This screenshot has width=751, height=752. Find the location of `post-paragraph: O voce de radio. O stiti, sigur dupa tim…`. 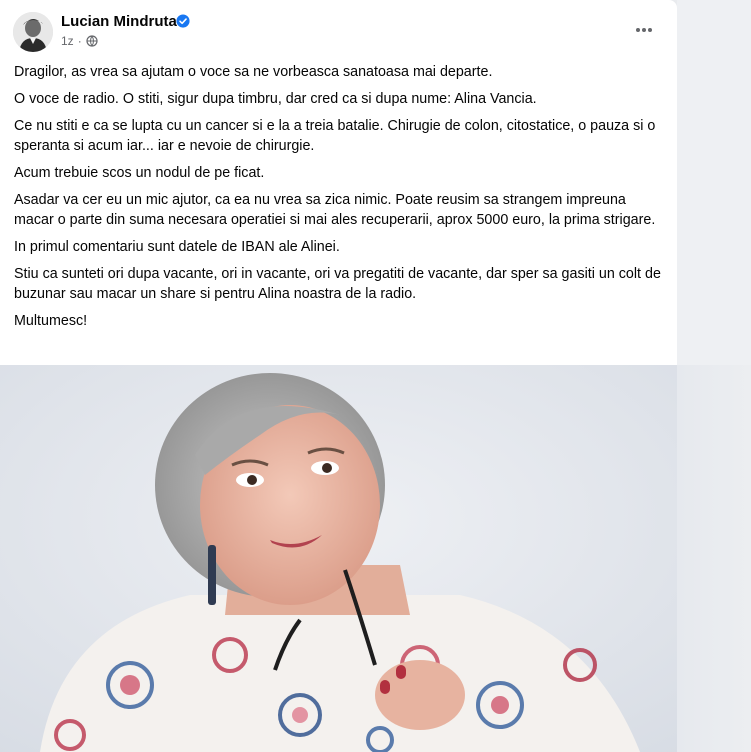

post-paragraph: O voce de radio. O stiti, sigur dupa tim… is located at coordinates (275, 99).